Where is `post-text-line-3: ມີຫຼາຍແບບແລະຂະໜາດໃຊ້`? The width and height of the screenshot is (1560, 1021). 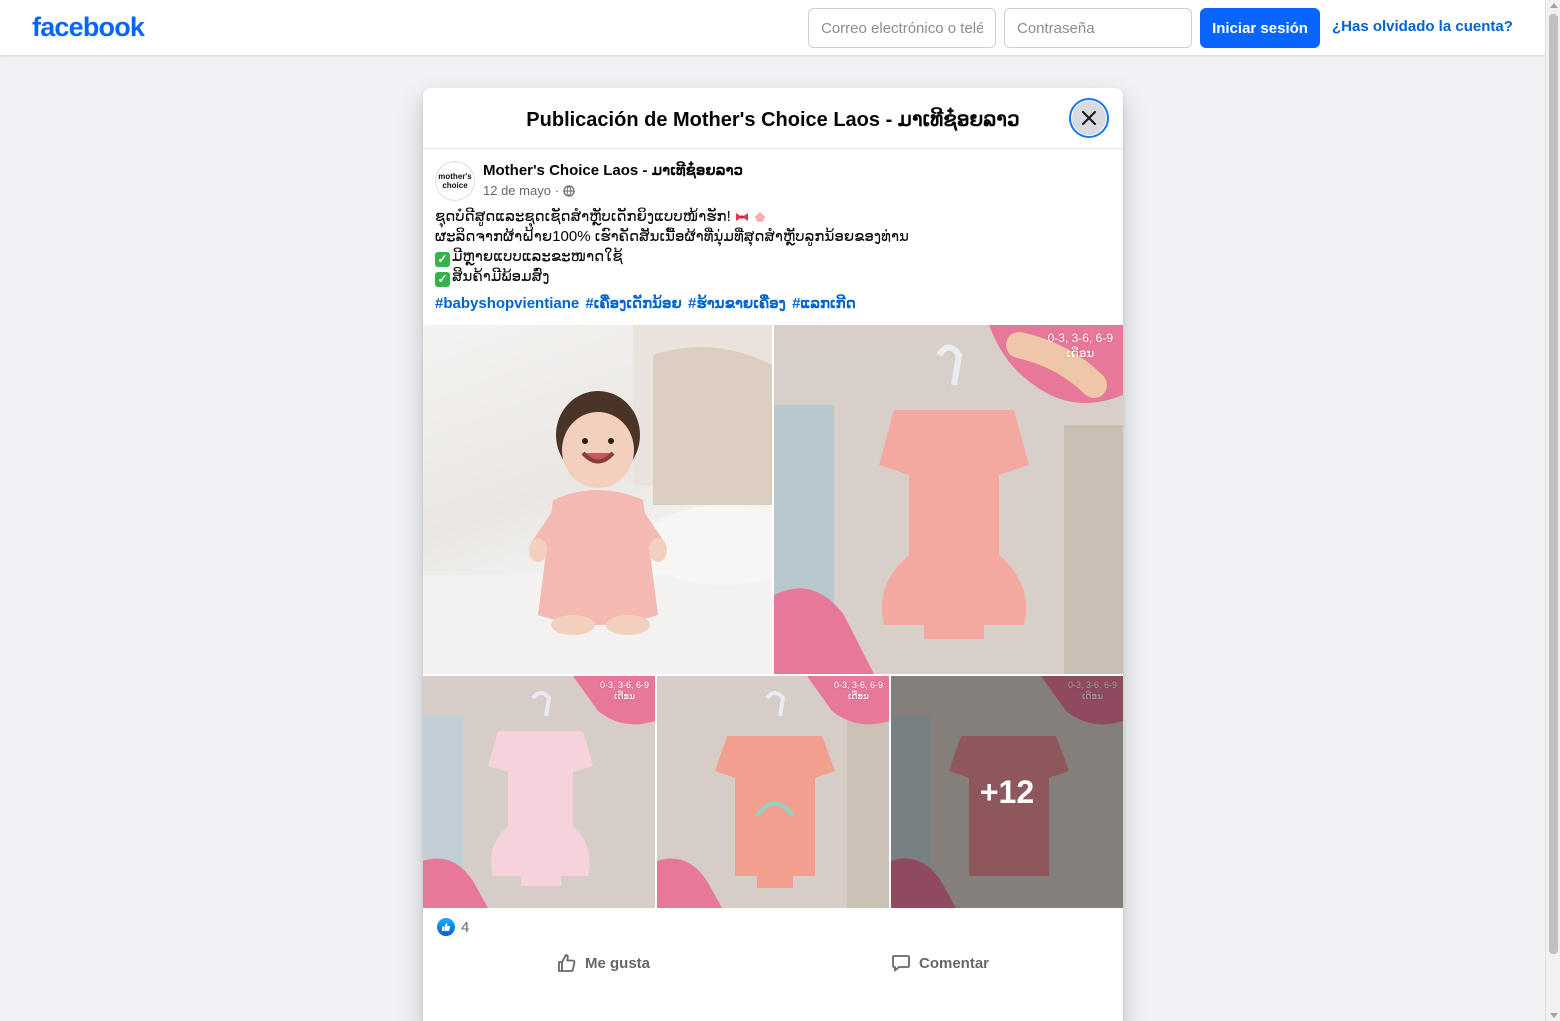 post-text-line-3: ມີຫຼາຍແບບແລະຂະໜາດໃຊ້ is located at coordinates (537, 256).